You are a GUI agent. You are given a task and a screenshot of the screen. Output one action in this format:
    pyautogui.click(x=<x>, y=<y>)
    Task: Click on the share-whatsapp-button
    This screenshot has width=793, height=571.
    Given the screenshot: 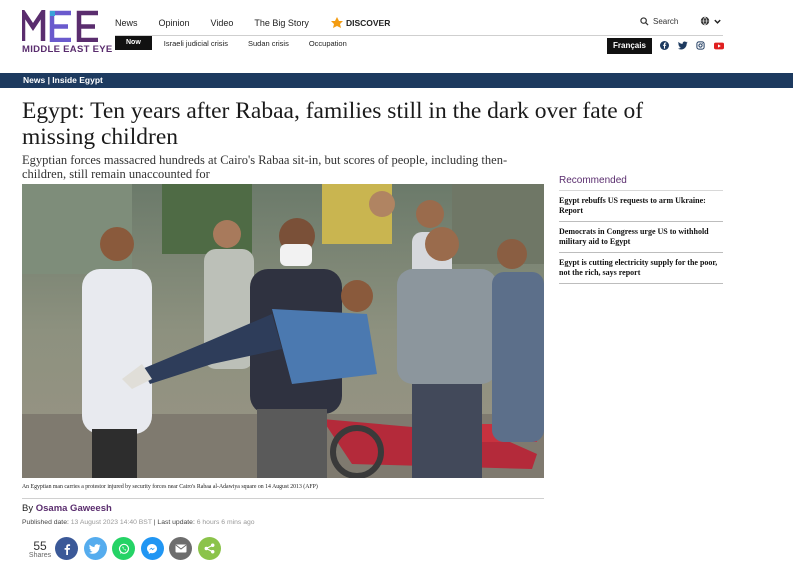 What is the action you would take?
    pyautogui.click(x=123, y=548)
    